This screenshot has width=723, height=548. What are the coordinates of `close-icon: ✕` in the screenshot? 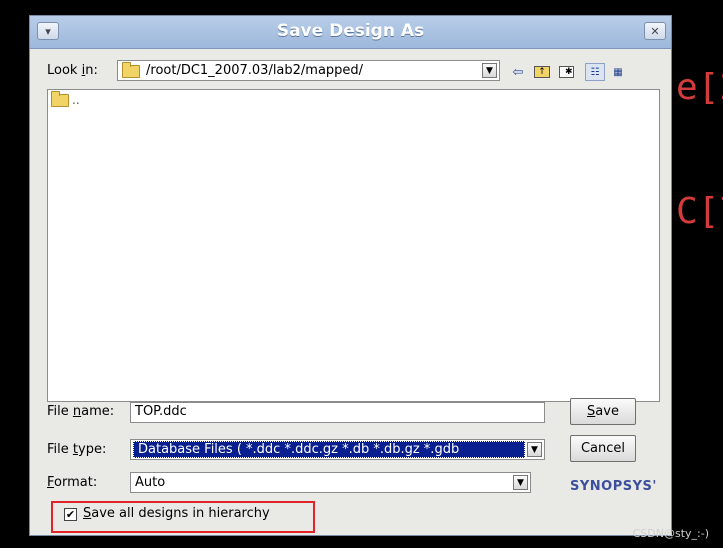 It's located at (655, 31).